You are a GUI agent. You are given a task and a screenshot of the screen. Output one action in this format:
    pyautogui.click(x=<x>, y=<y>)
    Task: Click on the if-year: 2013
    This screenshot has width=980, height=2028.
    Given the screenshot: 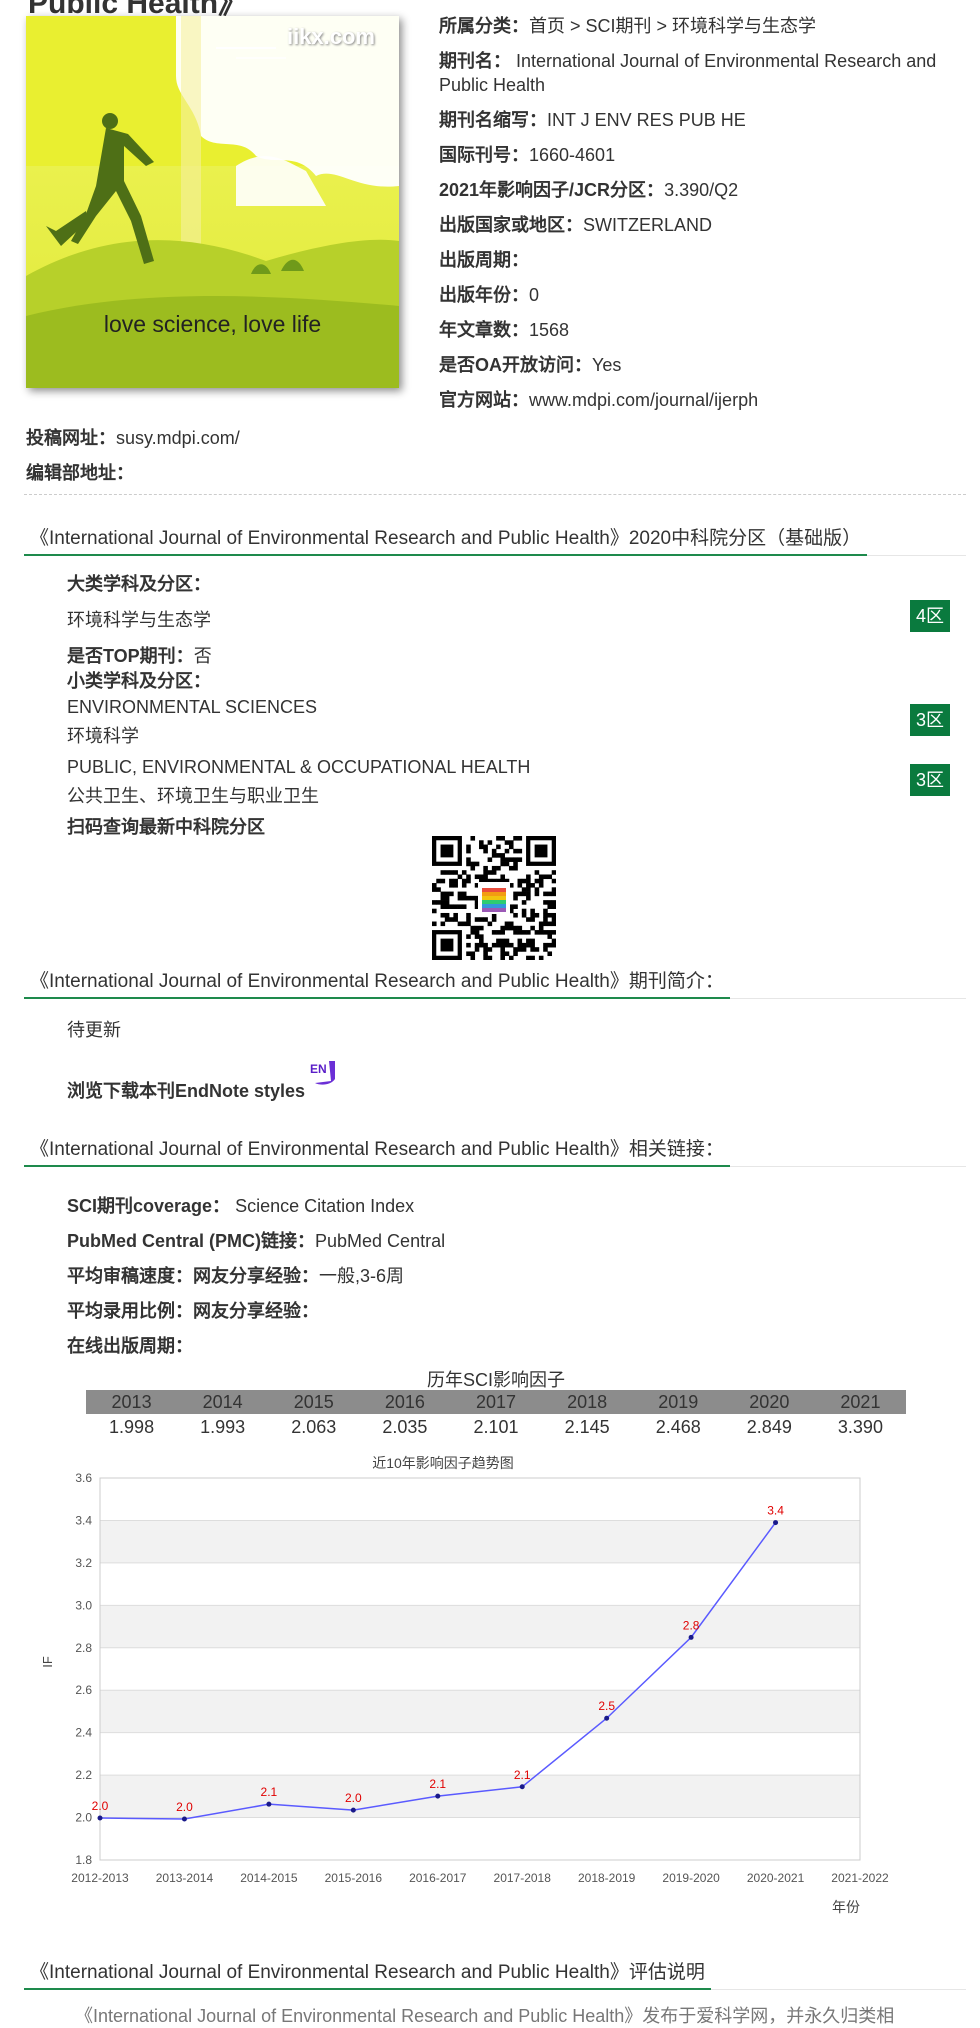 What is the action you would take?
    pyautogui.click(x=132, y=1402)
    